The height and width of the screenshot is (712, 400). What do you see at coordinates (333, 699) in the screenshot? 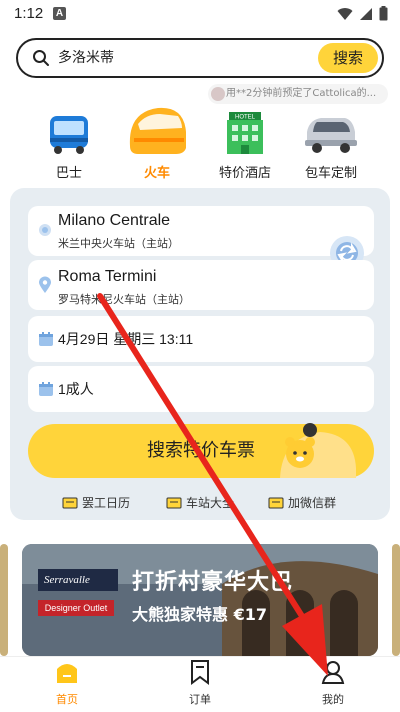
I see `tab-label: 我的` at bounding box center [333, 699].